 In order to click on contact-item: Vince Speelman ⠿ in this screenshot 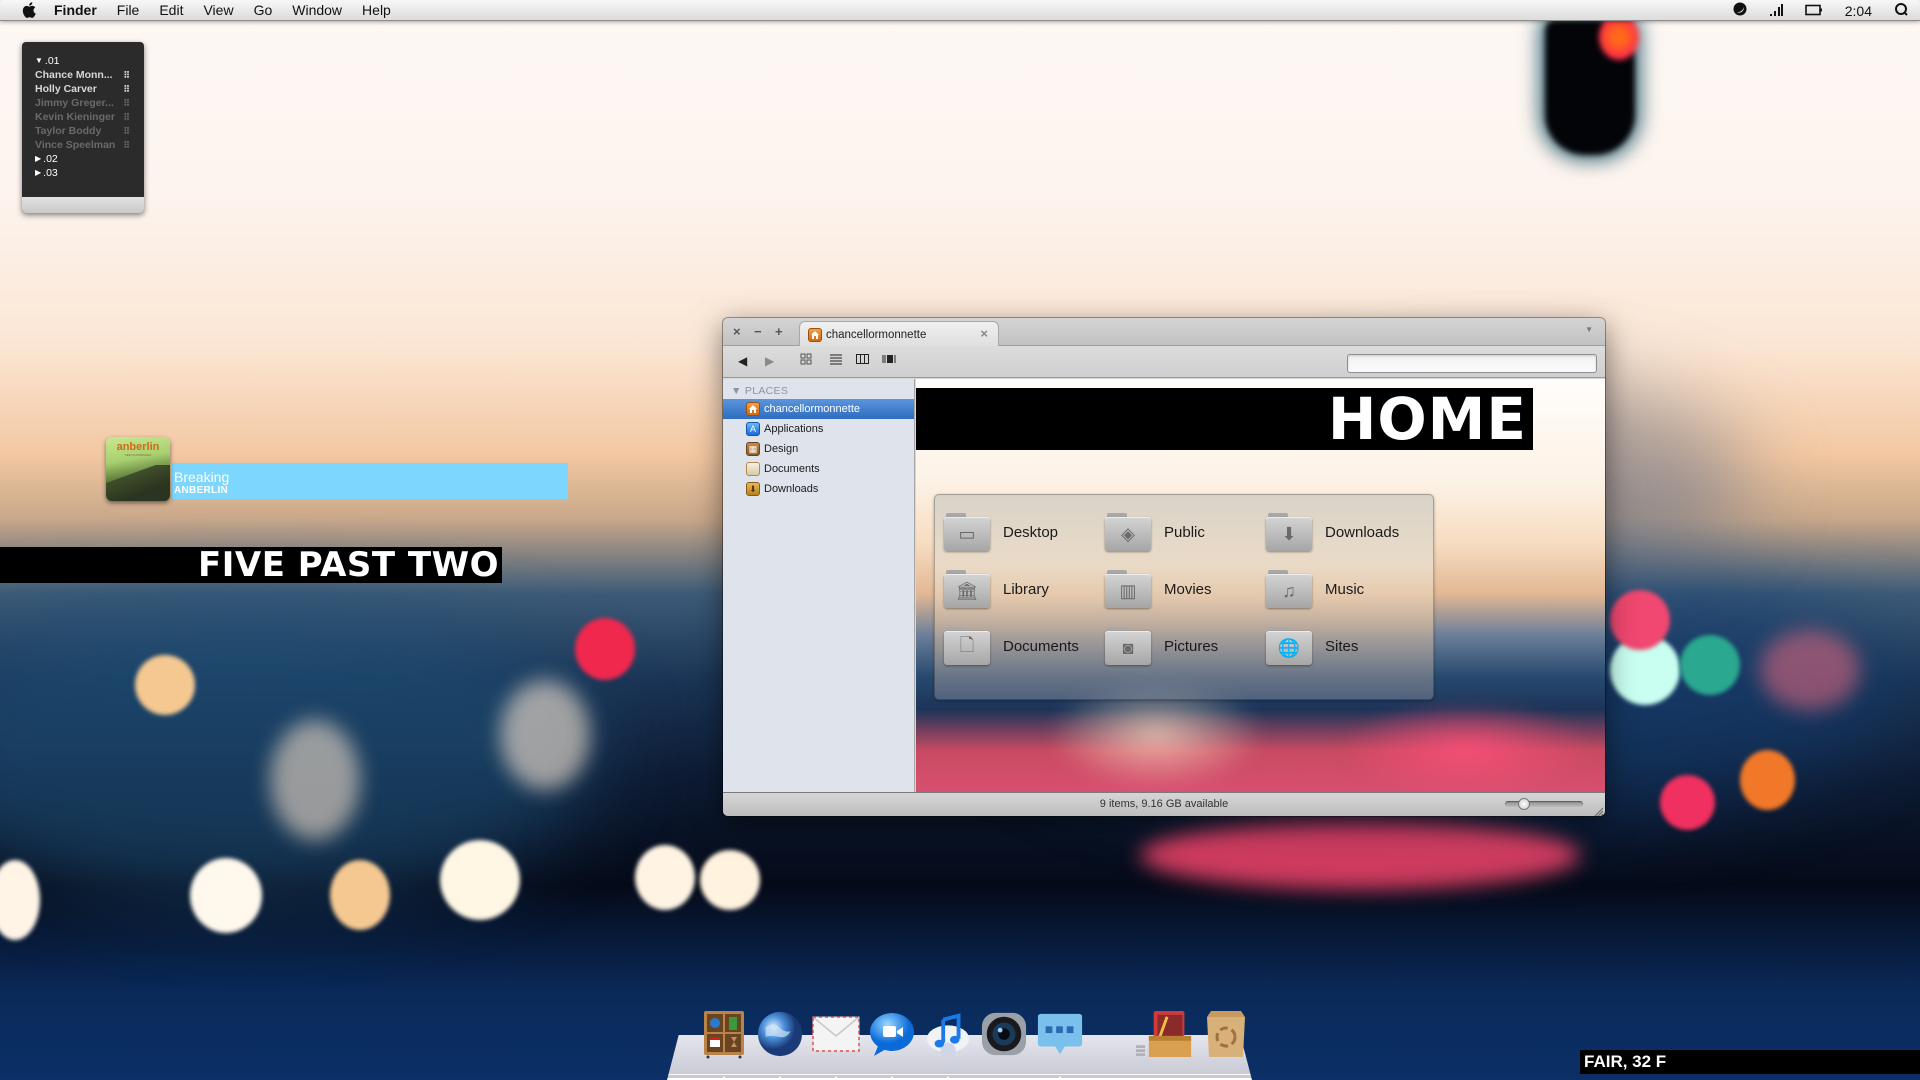, I will do `click(89, 145)`.